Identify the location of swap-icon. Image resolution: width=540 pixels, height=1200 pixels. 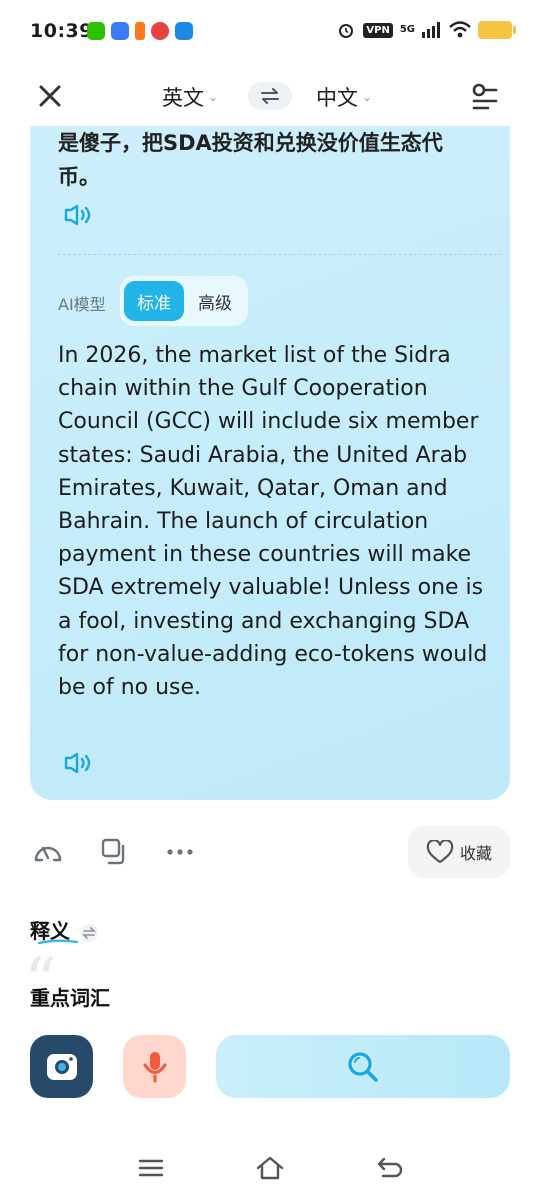
(270, 96).